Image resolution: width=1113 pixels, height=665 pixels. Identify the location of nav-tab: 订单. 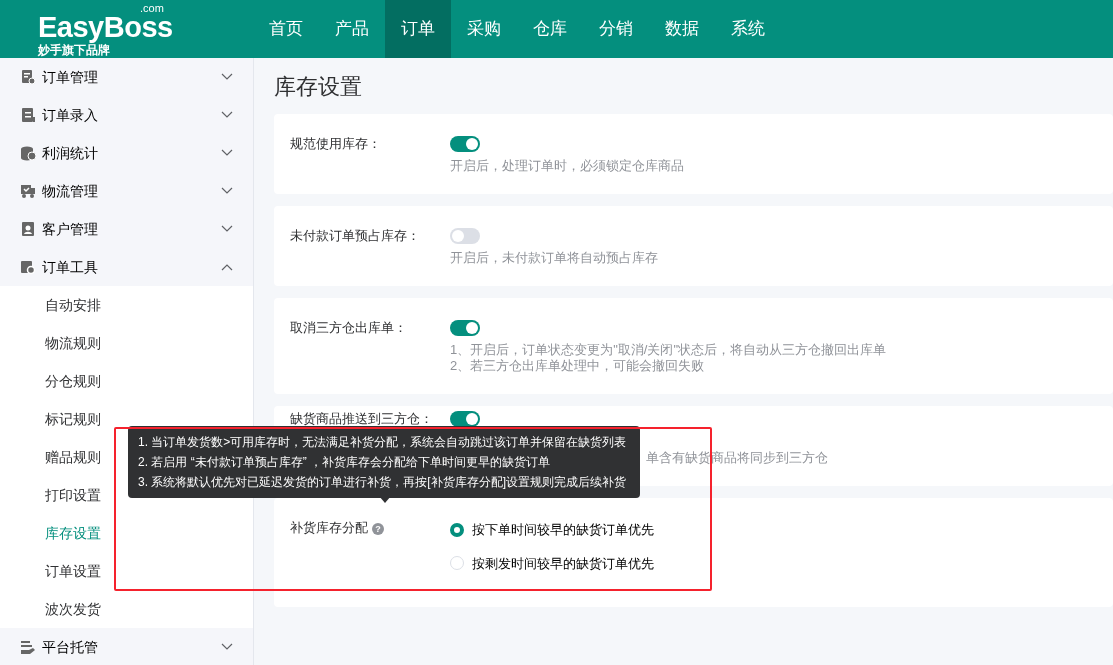
(418, 29).